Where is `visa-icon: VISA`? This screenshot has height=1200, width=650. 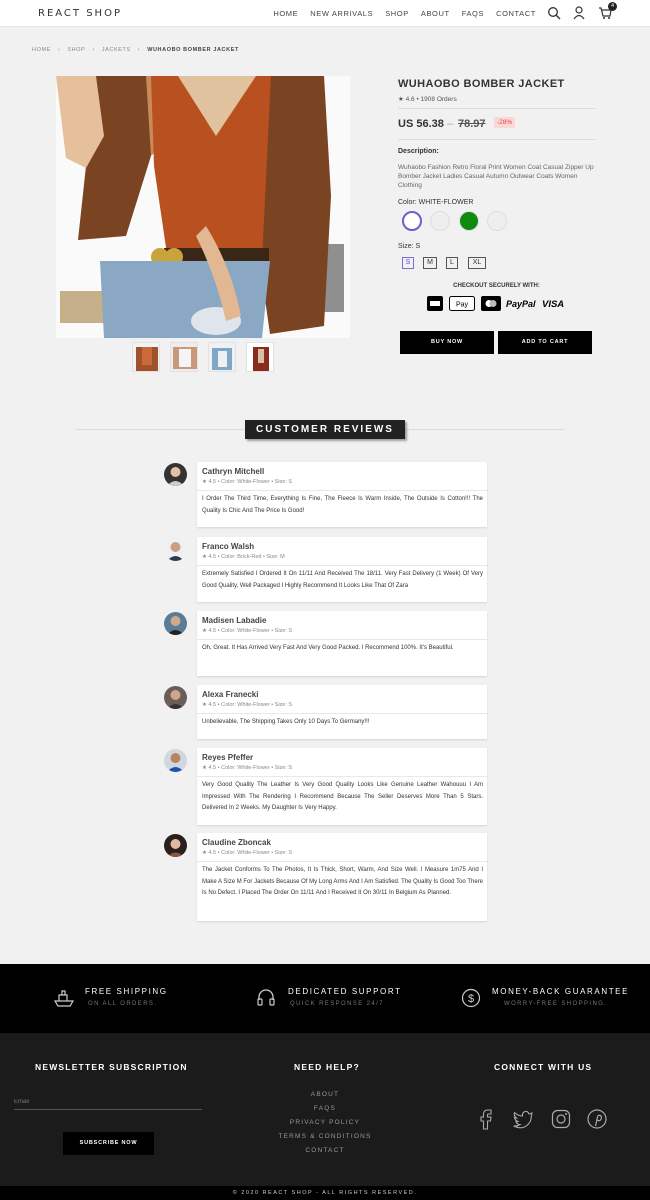
visa-icon: VISA is located at coordinates (553, 304).